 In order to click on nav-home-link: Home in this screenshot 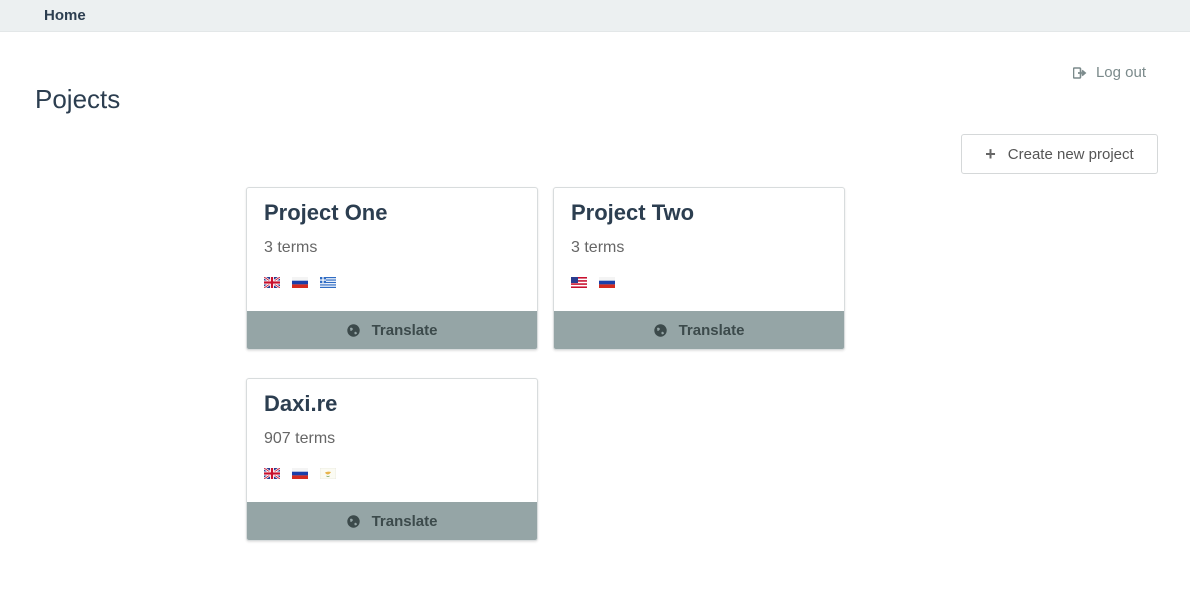, I will do `click(65, 15)`.